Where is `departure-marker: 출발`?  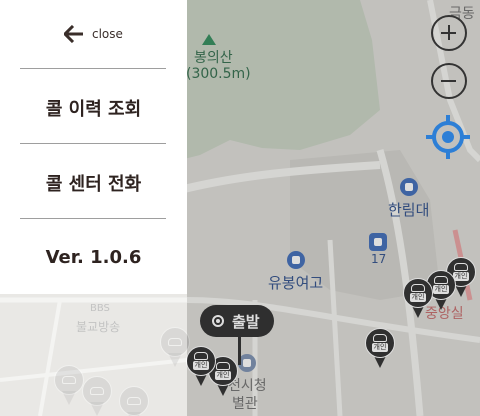
departure-marker: 출발 is located at coordinates (237, 335).